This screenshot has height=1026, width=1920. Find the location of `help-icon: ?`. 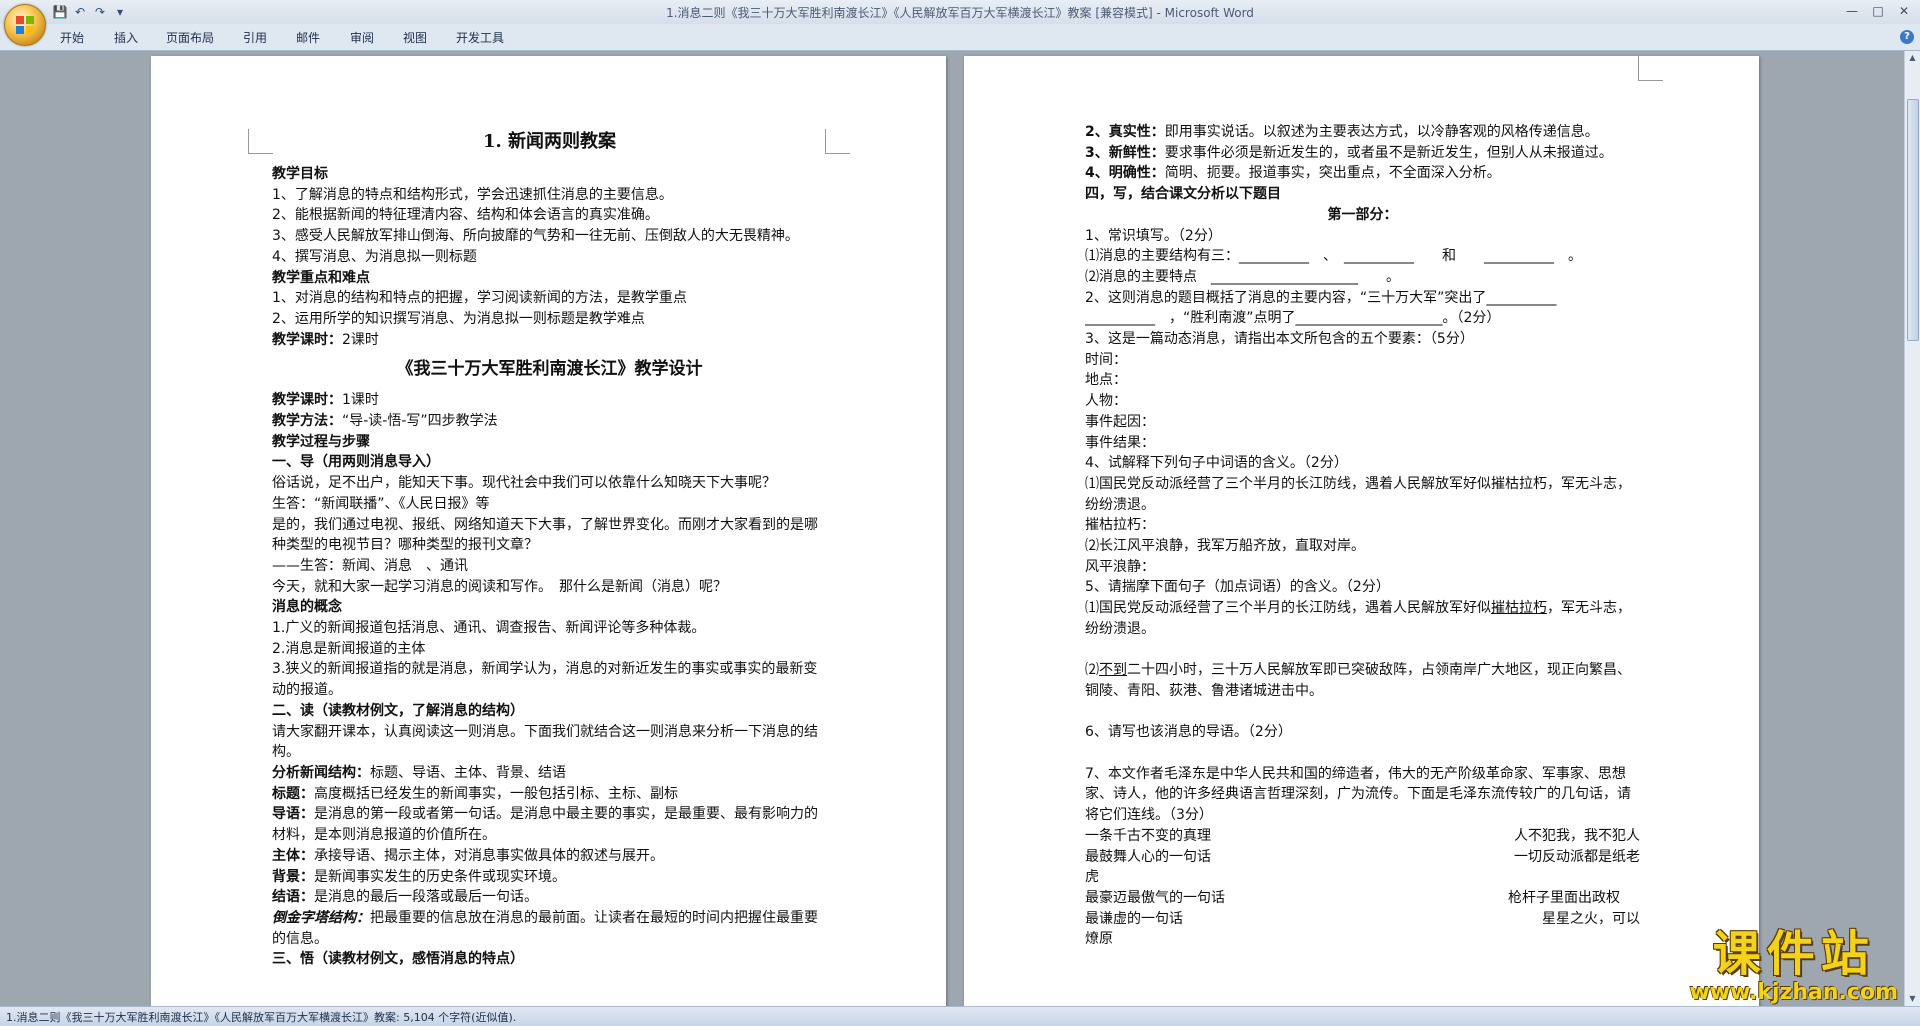

help-icon: ? is located at coordinates (1907, 37).